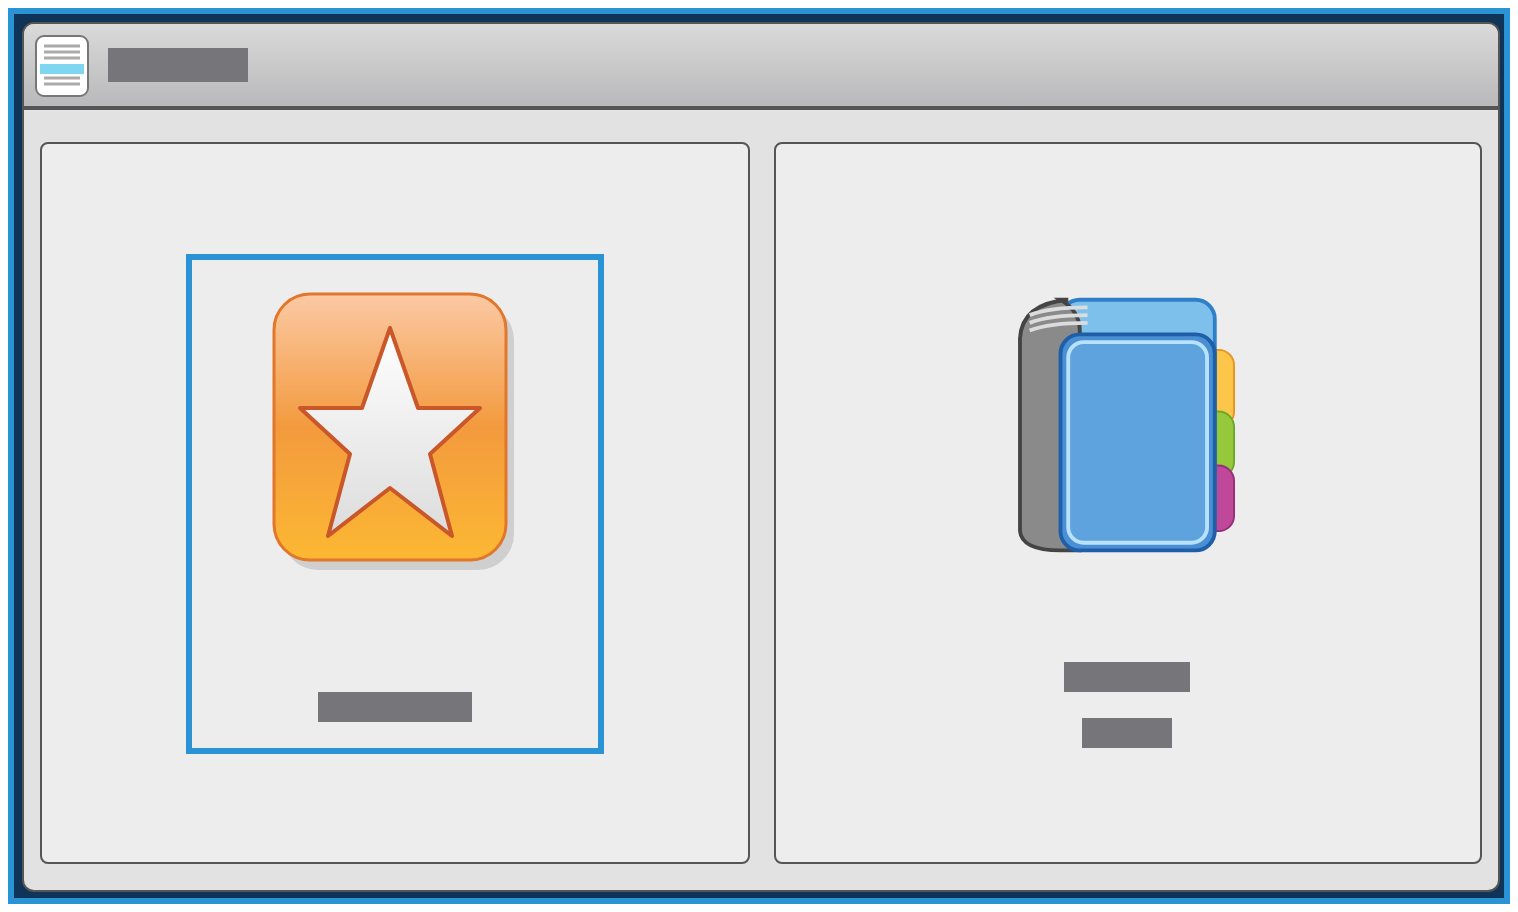 Image resolution: width=1518 pixels, height=912 pixels. Describe the element at coordinates (394, 431) in the screenshot. I see `star-icon` at that location.